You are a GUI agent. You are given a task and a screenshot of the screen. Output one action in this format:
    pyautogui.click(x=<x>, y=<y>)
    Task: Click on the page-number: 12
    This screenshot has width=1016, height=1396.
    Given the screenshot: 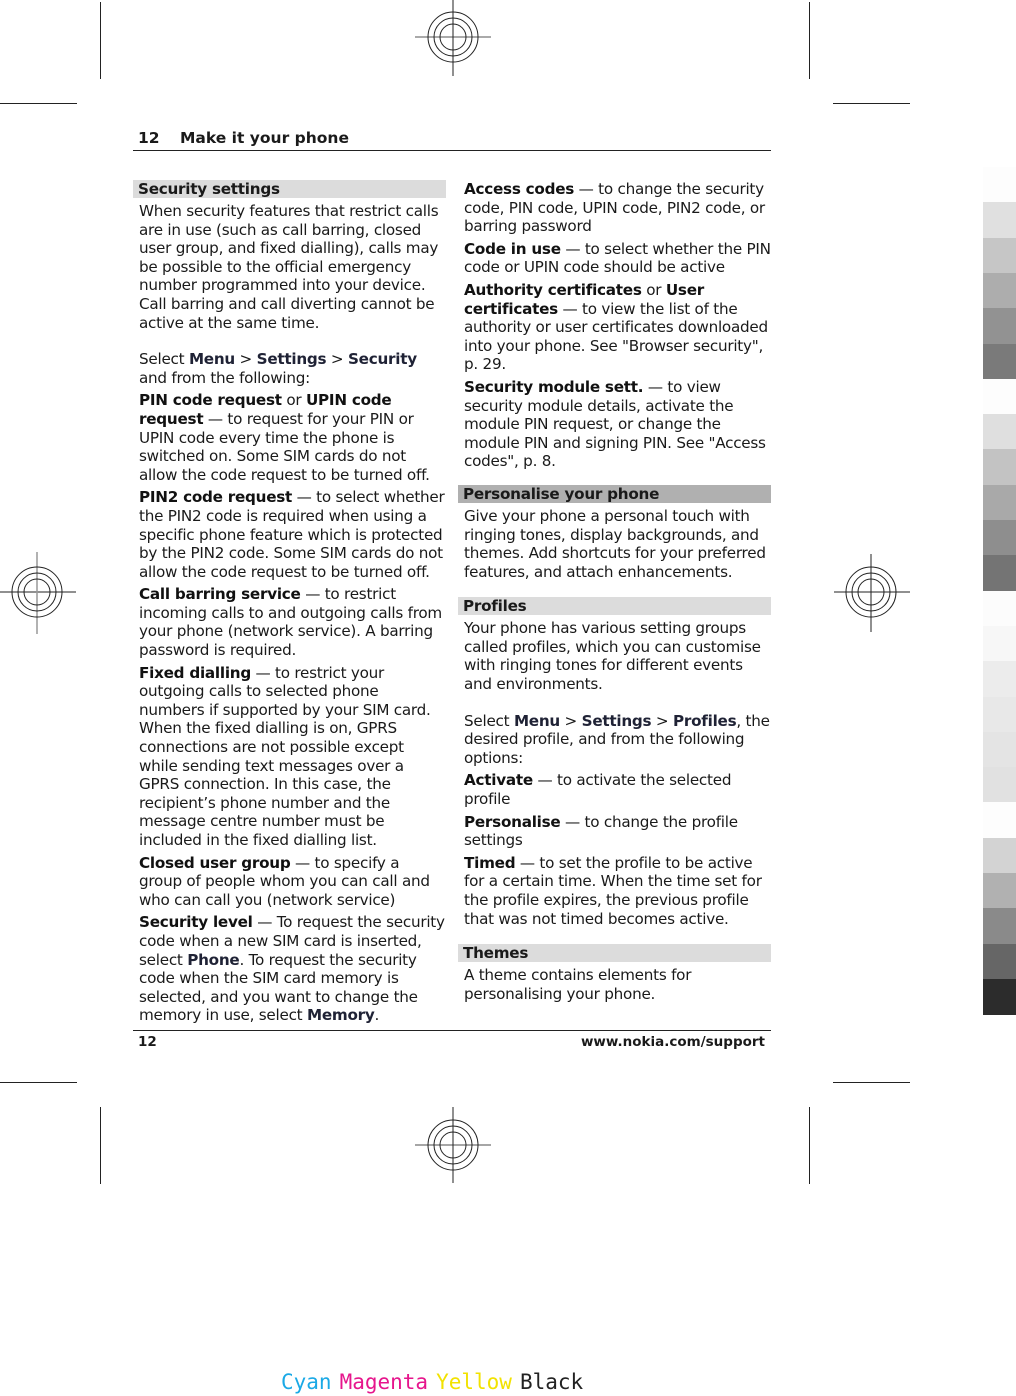 What is the action you would take?
    pyautogui.click(x=149, y=138)
    